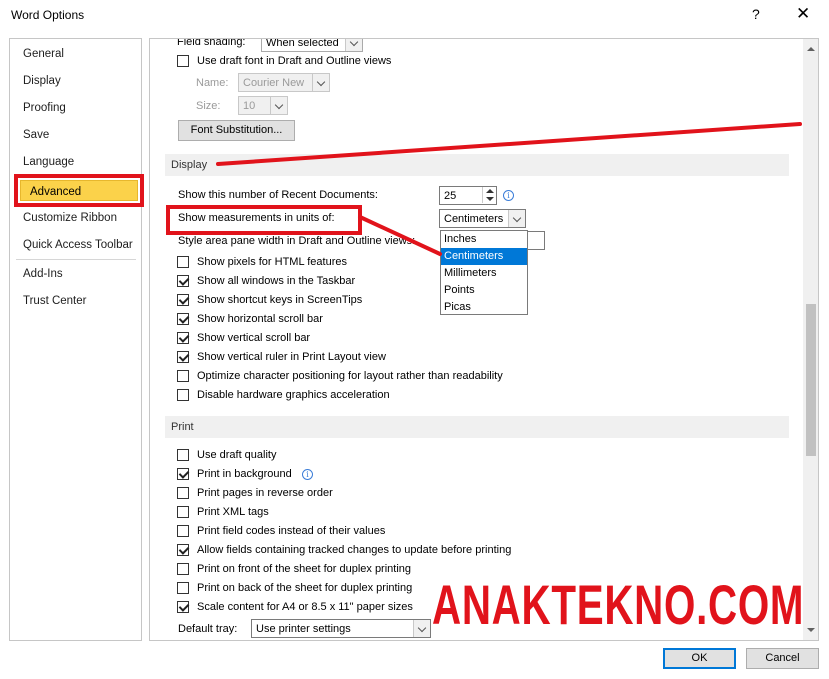 The width and height of the screenshot is (829, 679). Describe the element at coordinates (535, 240) in the screenshot. I see `style-area-input` at that location.